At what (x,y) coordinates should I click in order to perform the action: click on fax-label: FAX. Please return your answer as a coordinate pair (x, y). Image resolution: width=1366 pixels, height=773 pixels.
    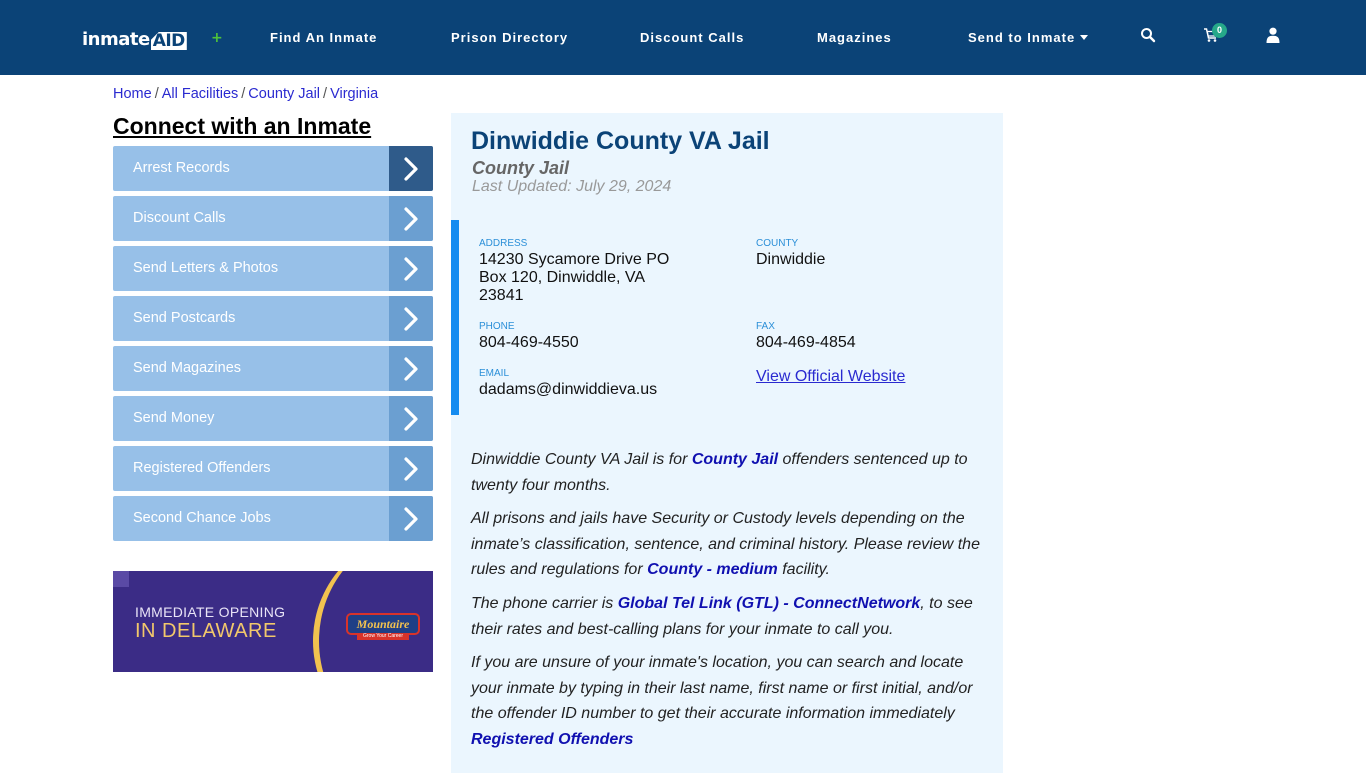
    Looking at the image, I should click on (765, 326).